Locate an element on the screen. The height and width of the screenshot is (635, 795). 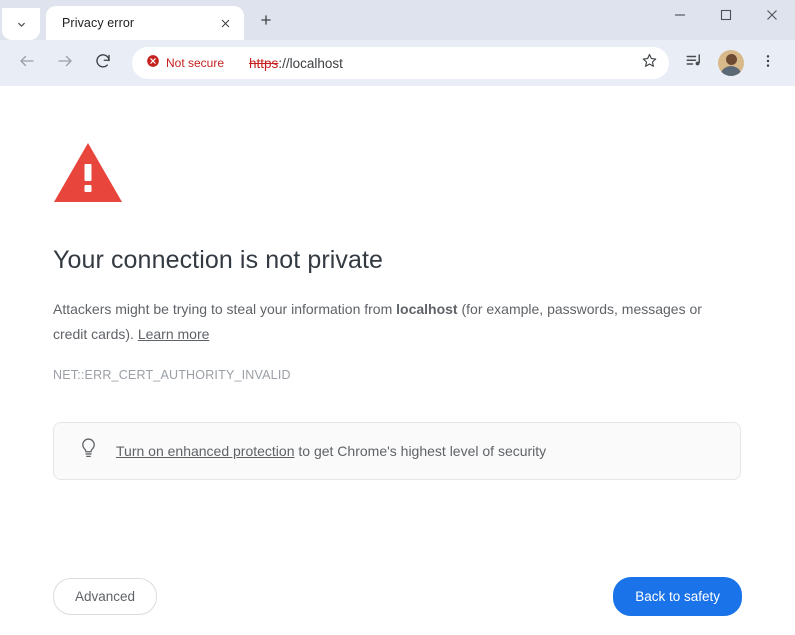
tab-close-button is located at coordinates (225, 23).